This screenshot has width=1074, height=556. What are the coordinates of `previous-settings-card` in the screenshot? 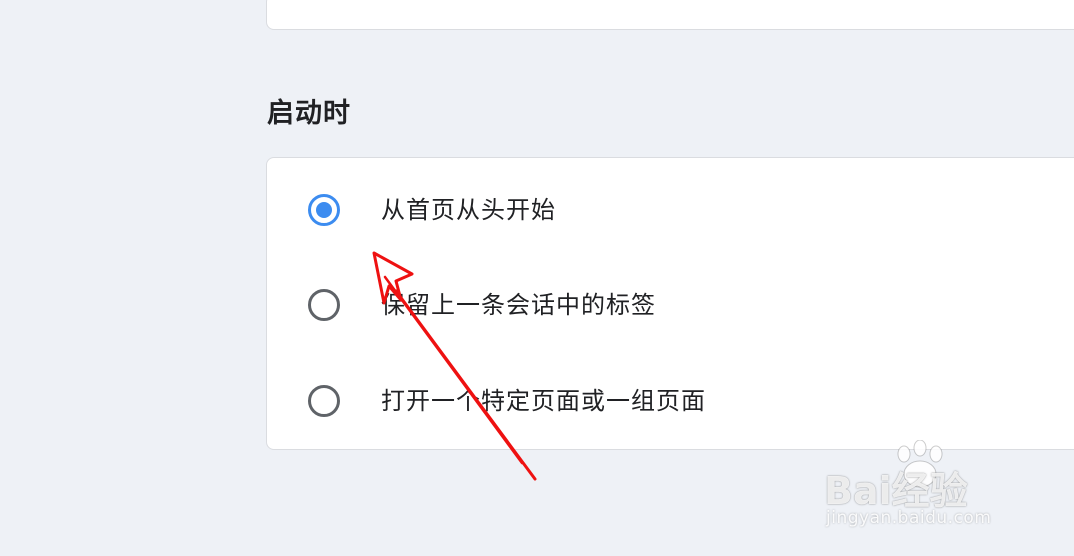 It's located at (670, 15).